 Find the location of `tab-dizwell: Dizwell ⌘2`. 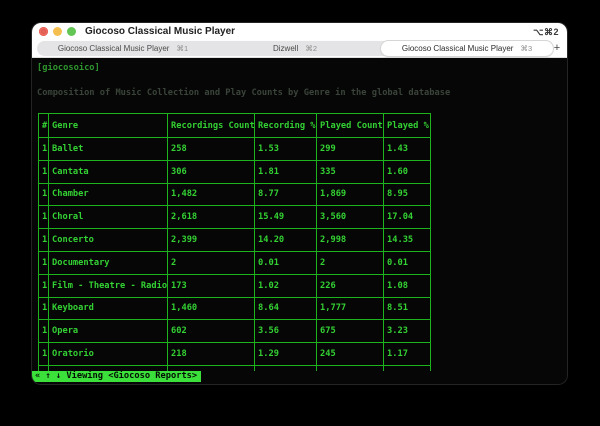

tab-dizwell: Dizwell ⌘2 is located at coordinates (295, 48).